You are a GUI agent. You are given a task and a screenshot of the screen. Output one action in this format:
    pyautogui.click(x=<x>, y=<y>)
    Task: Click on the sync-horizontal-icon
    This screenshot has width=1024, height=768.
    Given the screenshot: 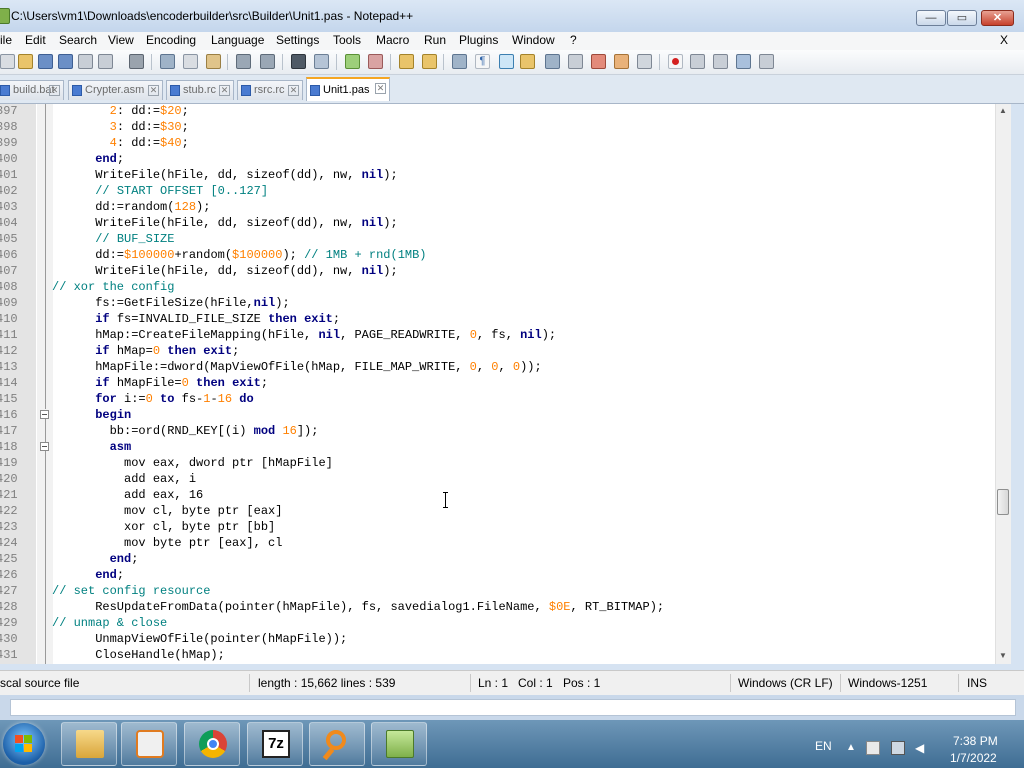 What is the action you would take?
    pyautogui.click(x=429, y=61)
    